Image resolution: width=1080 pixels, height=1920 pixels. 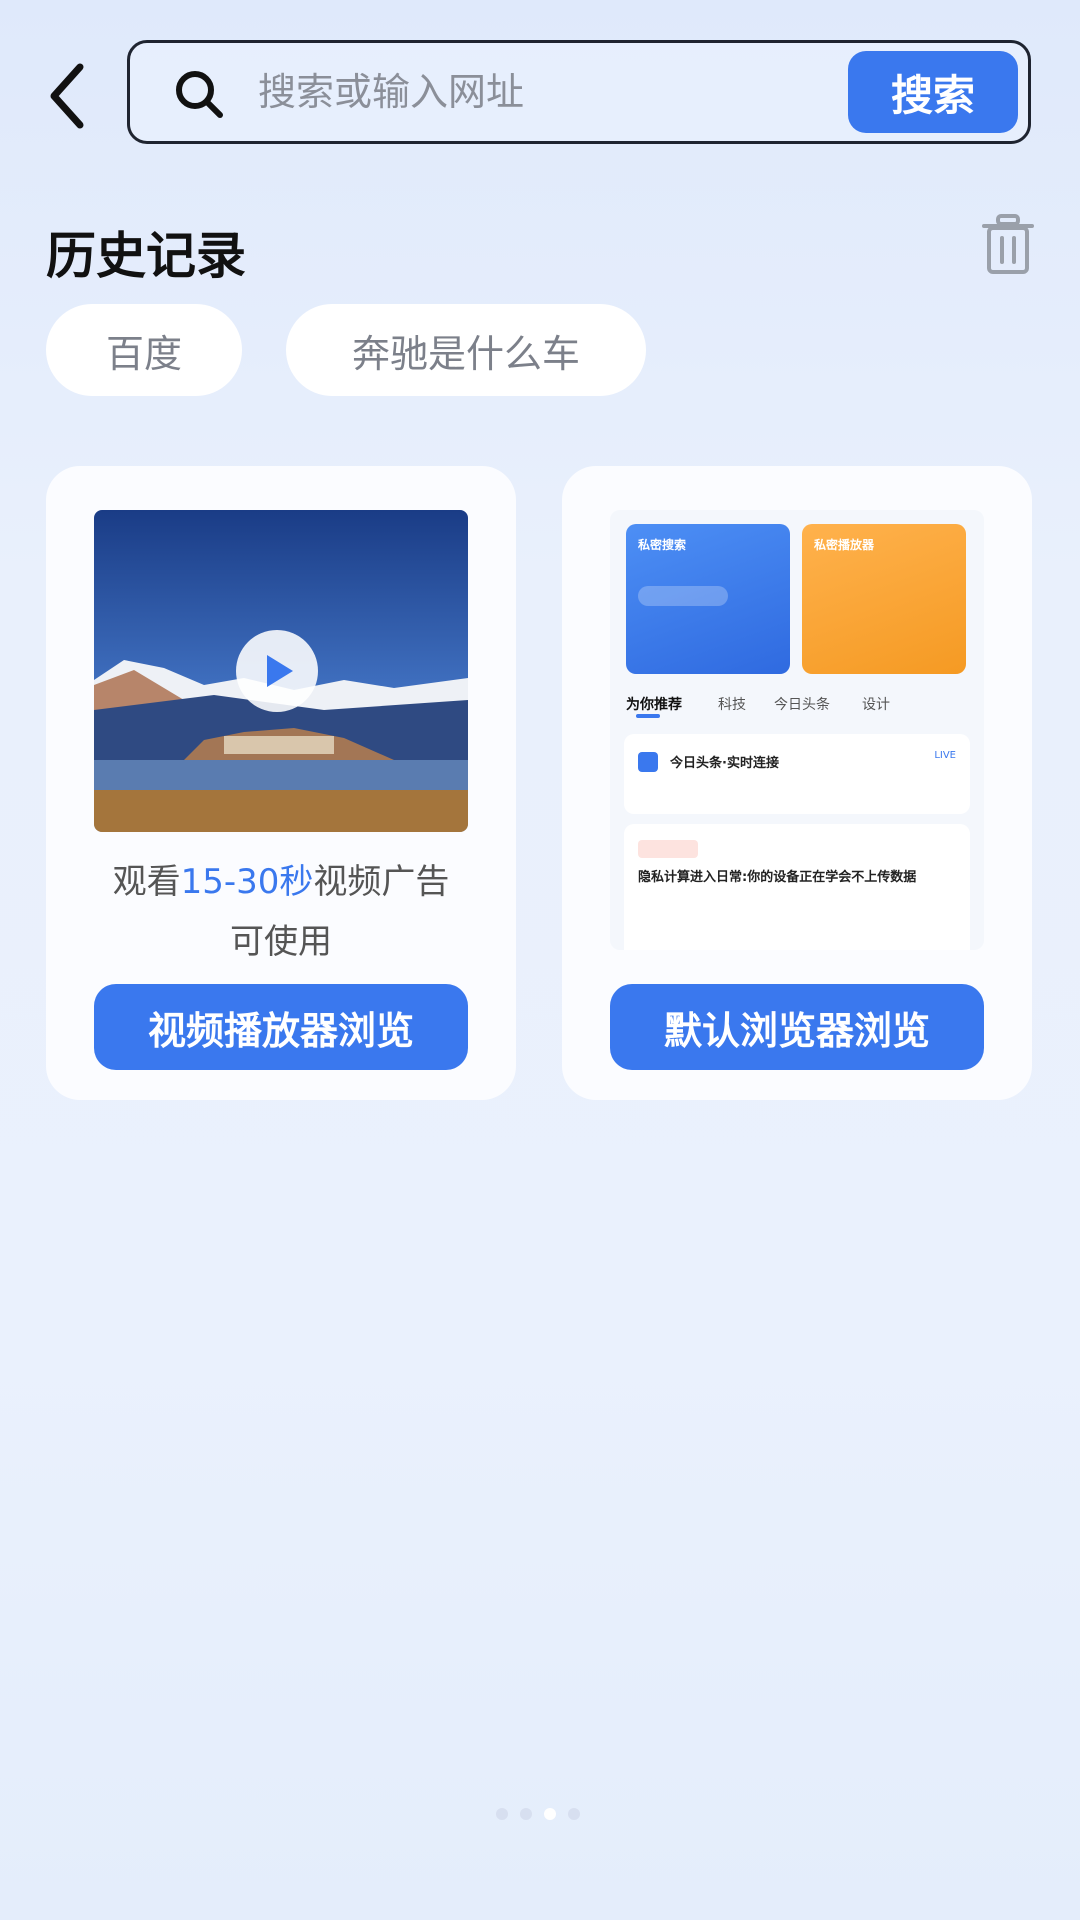 I want to click on preview-tile-private-search: 私密搜索, so click(x=708, y=599).